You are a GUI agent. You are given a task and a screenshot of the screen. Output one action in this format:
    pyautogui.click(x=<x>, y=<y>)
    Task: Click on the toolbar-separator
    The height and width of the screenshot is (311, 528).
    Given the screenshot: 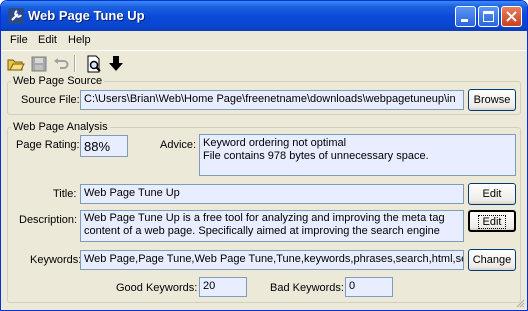 What is the action you would take?
    pyautogui.click(x=75, y=63)
    